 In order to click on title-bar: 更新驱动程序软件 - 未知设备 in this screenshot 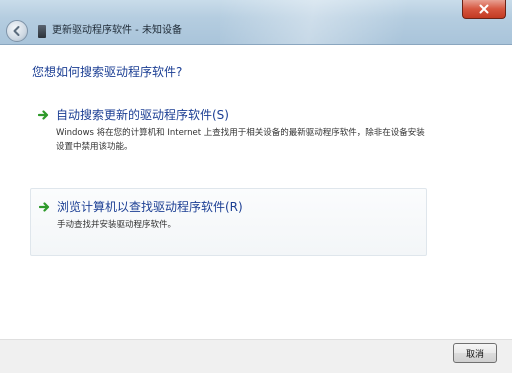, I will do `click(256, 22)`.